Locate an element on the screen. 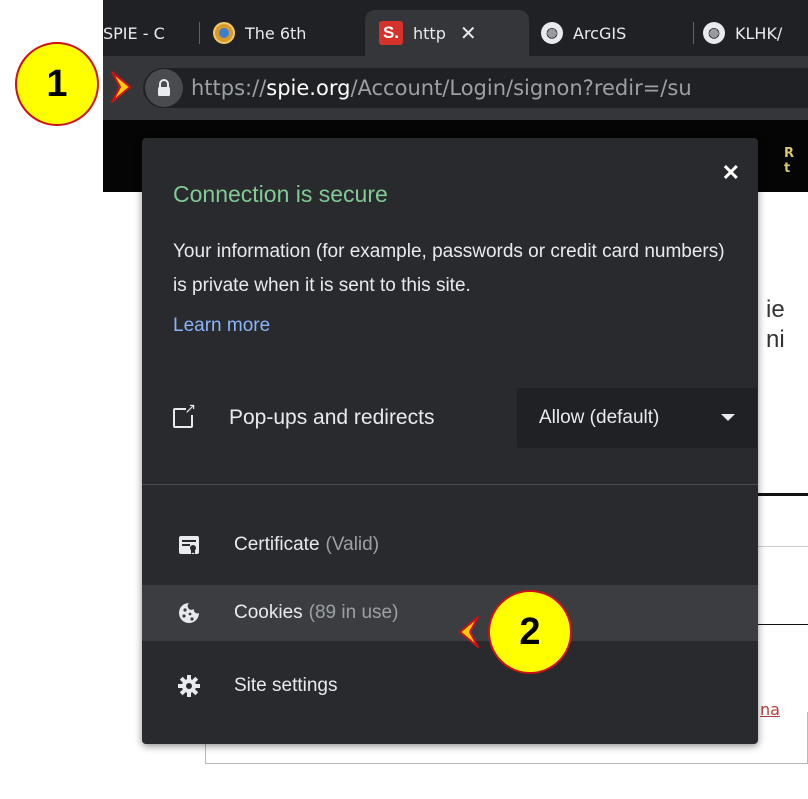 The image size is (808, 799). site-settings-item: Site settings is located at coordinates (450, 686).